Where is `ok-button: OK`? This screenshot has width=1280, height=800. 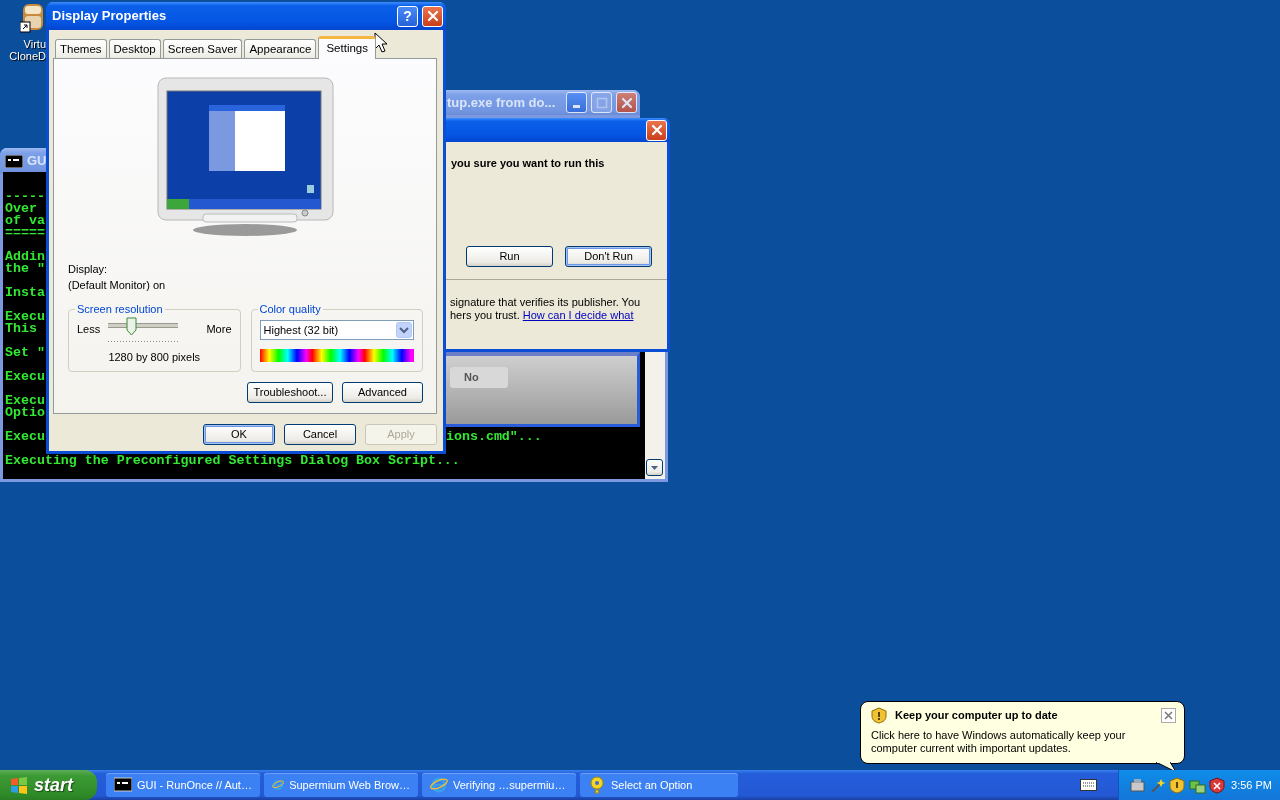
ok-button: OK is located at coordinates (239, 434).